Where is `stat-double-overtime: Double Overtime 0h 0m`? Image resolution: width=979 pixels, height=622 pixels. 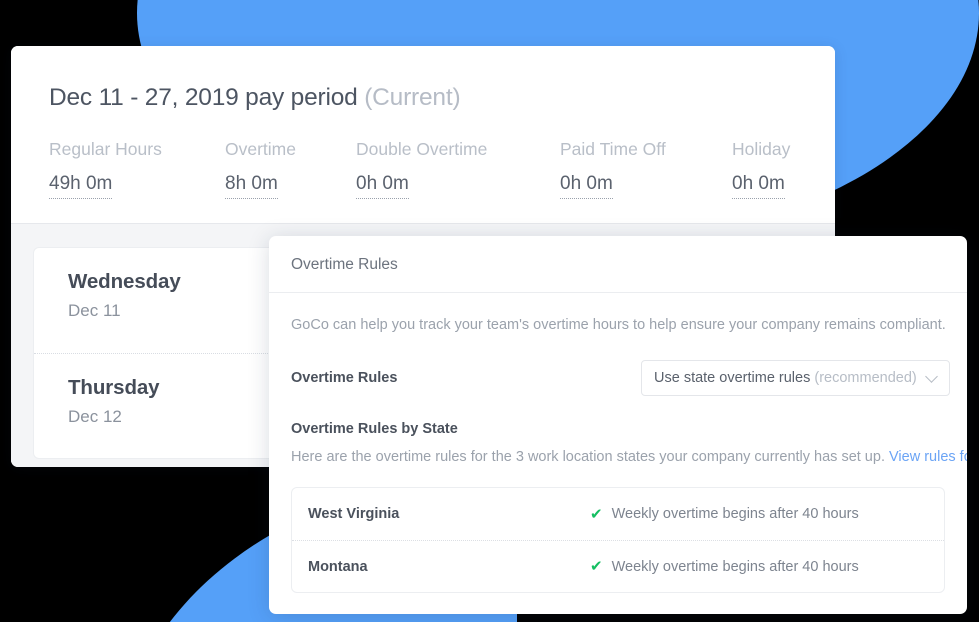 stat-double-overtime: Double Overtime 0h 0m is located at coordinates (458, 169).